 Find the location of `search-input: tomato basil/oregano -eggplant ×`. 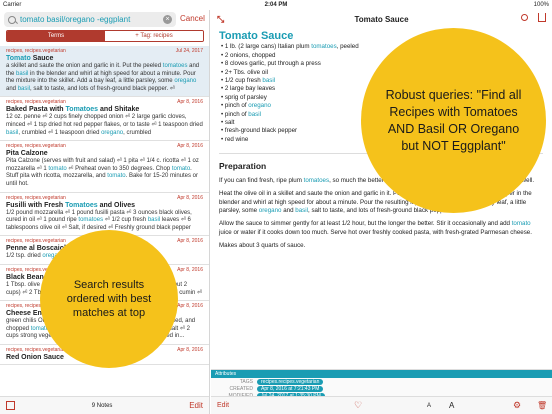

search-input: tomato basil/oregano -eggplant × is located at coordinates (90, 19).